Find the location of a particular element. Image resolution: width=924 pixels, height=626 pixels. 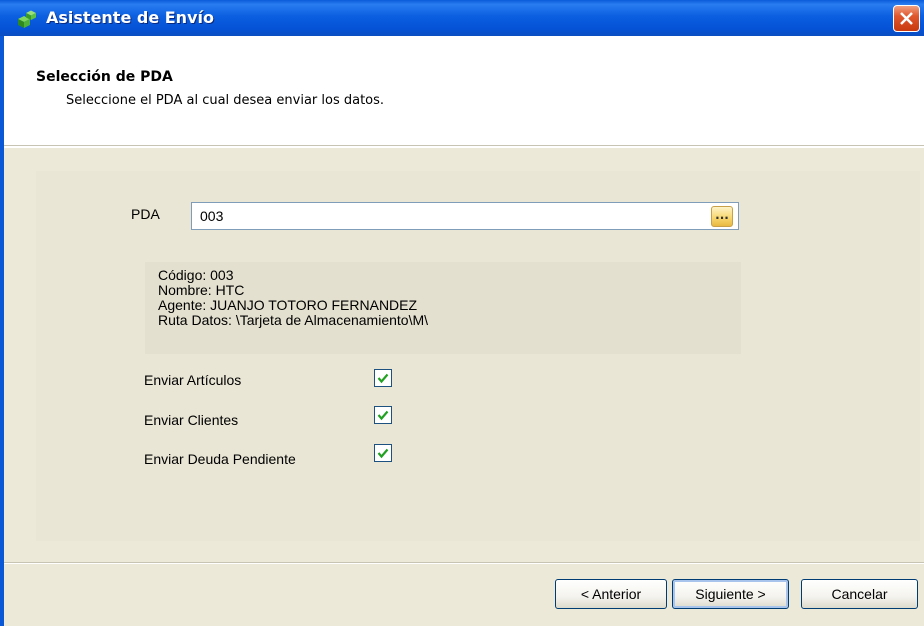

option-label-deuda: Enviar Deuda Pendiente is located at coordinates (220, 459).